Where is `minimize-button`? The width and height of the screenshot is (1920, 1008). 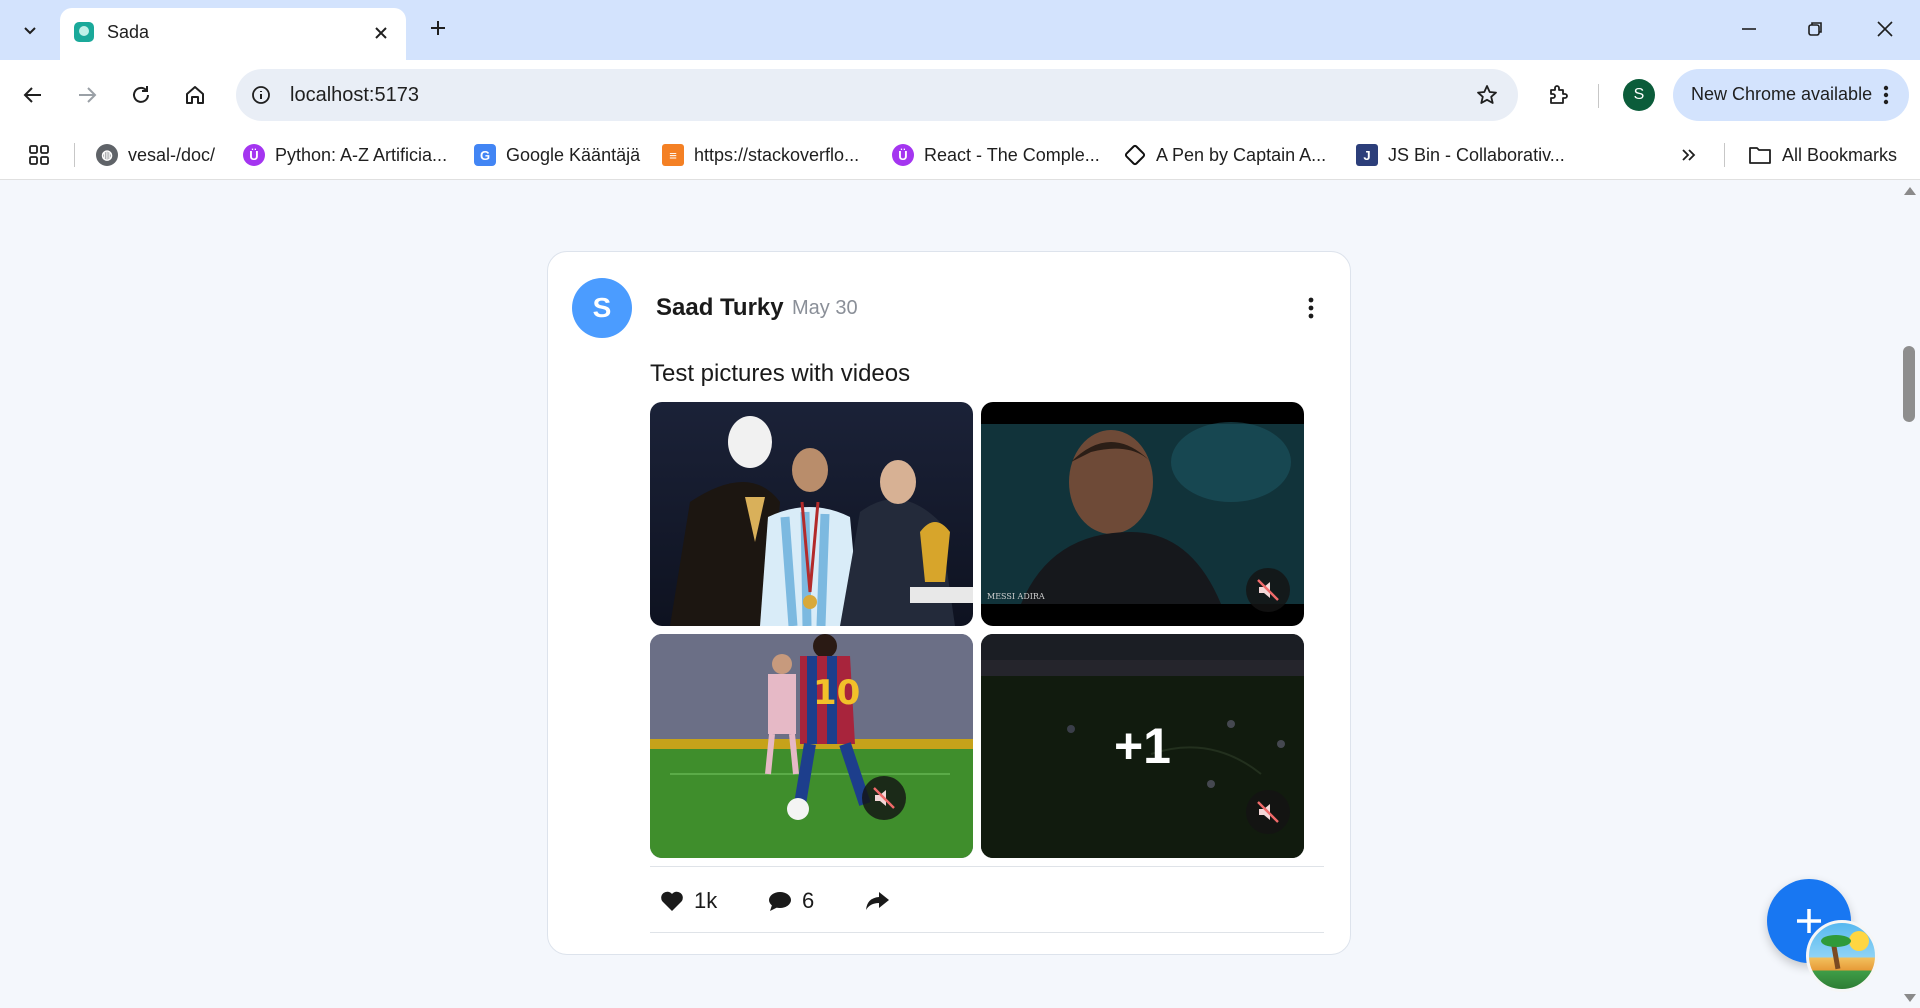
minimize-button is located at coordinates (1749, 29).